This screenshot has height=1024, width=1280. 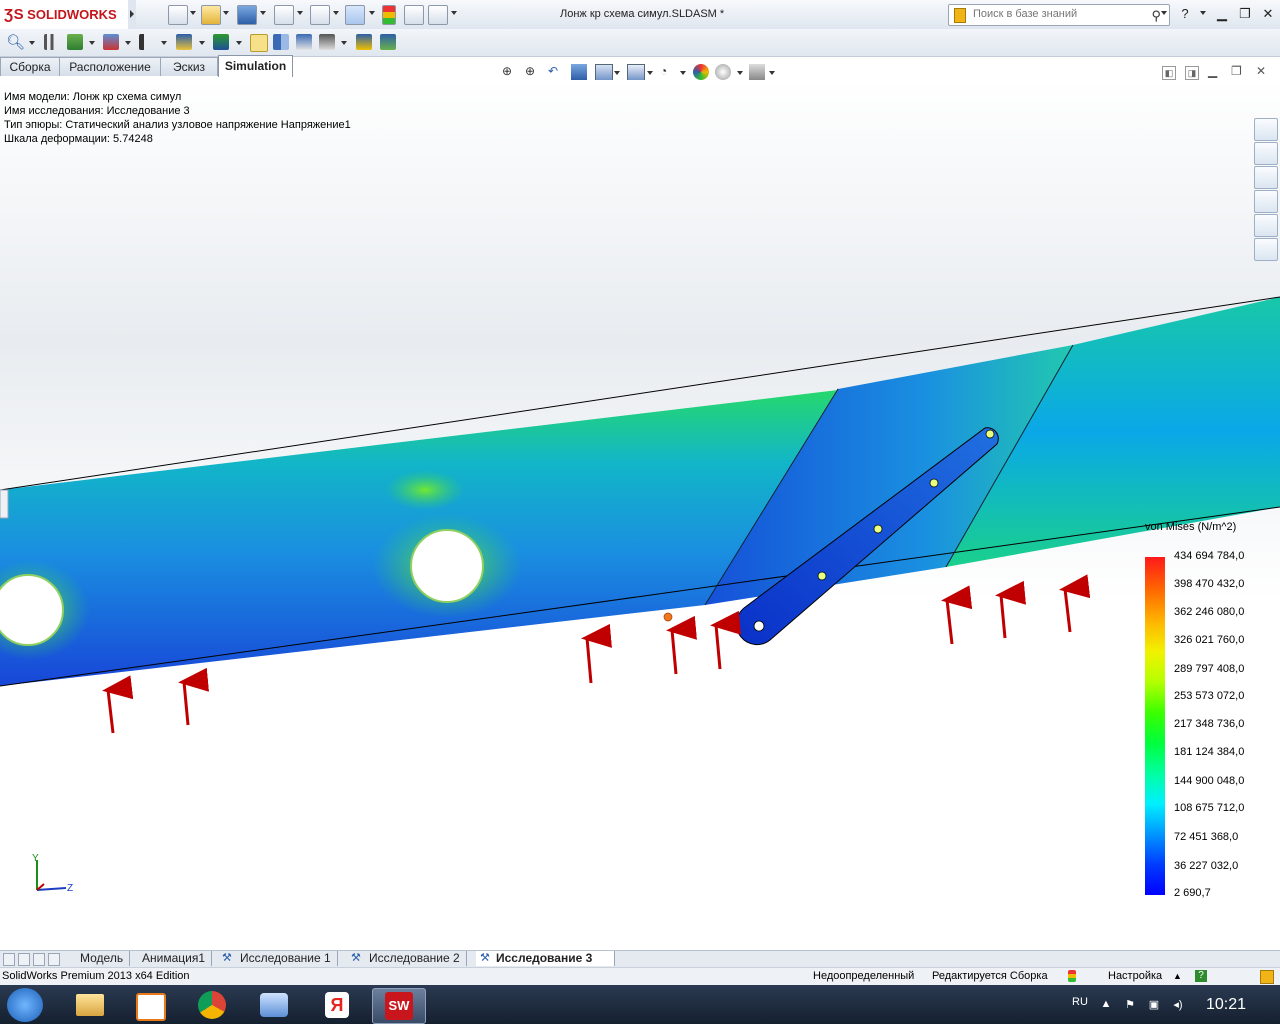 I want to click on export-icon, so click(x=364, y=42).